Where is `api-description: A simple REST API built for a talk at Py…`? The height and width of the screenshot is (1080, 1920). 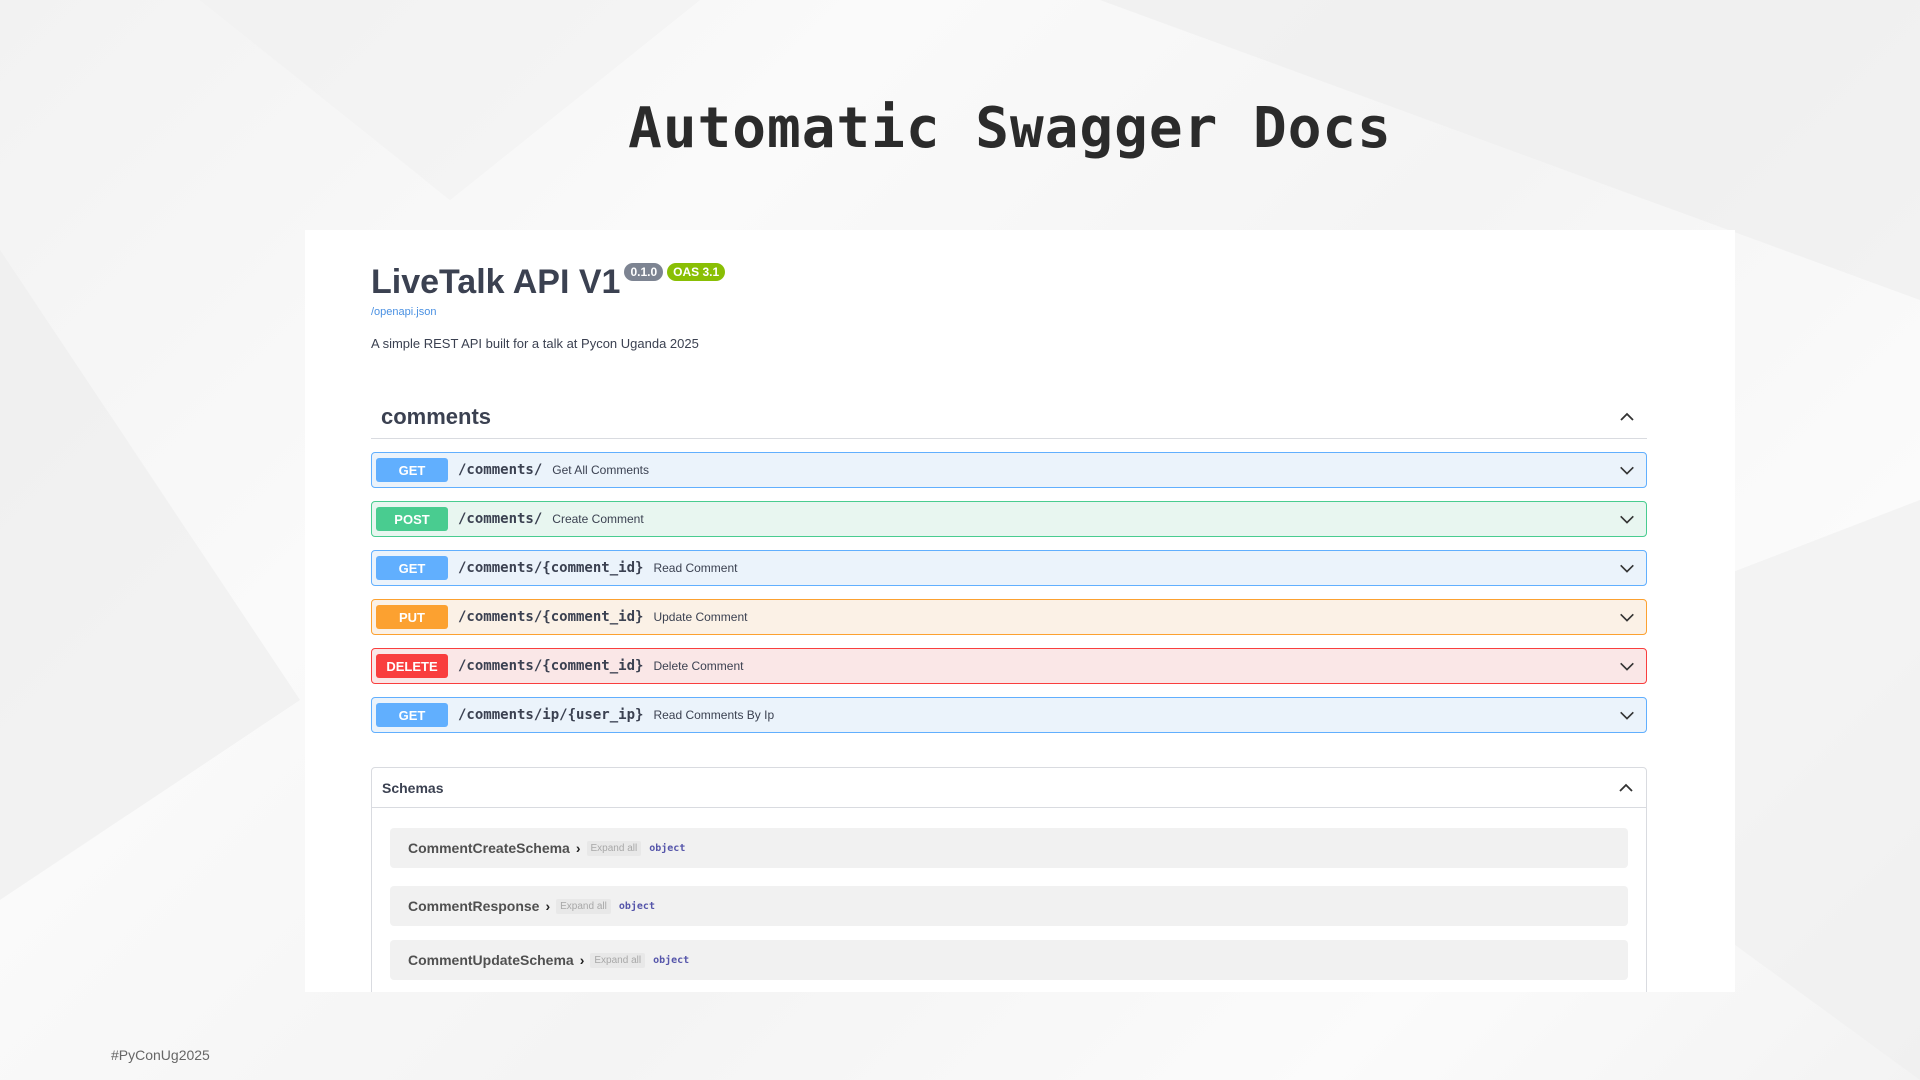
api-description: A simple REST API built for a talk at Py… is located at coordinates (535, 343).